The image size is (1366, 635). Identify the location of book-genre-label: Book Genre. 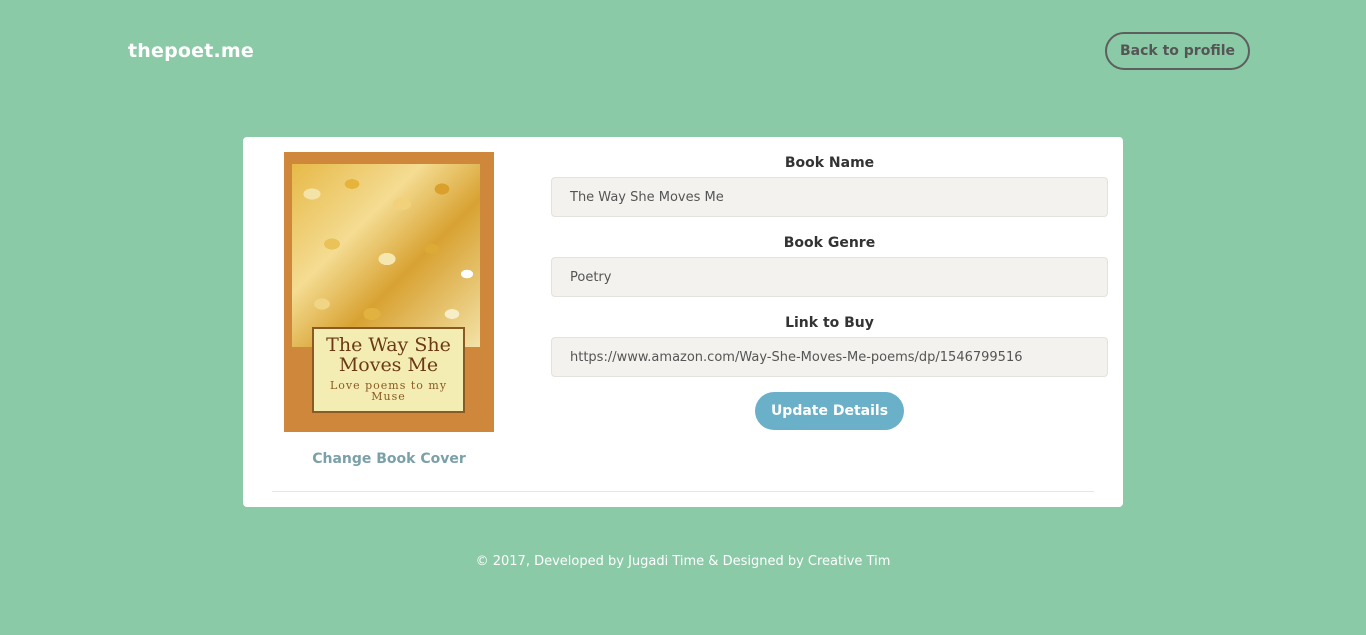
(829, 243).